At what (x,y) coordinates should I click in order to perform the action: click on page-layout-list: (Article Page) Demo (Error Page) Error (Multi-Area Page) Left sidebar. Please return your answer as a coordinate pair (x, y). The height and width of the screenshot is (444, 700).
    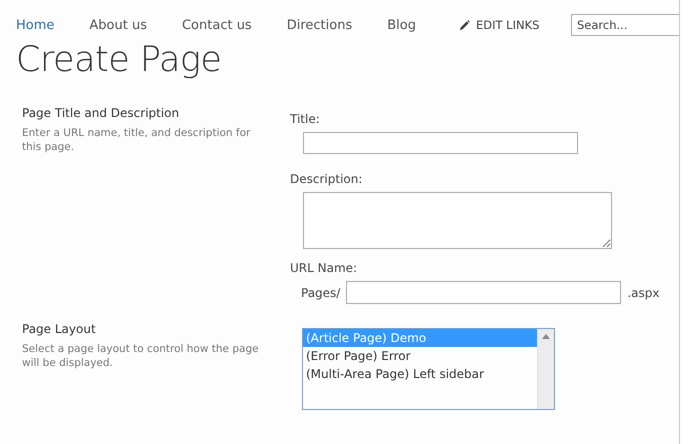
    Looking at the image, I should click on (428, 369).